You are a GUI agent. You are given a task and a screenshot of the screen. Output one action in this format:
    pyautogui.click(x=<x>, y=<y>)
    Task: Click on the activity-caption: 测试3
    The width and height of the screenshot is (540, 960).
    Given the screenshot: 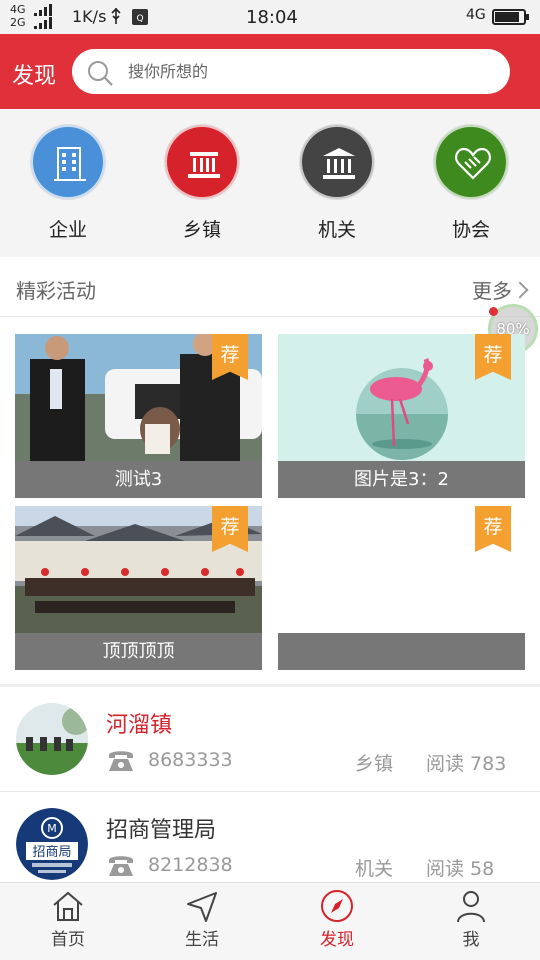 What is the action you would take?
    pyautogui.click(x=138, y=479)
    